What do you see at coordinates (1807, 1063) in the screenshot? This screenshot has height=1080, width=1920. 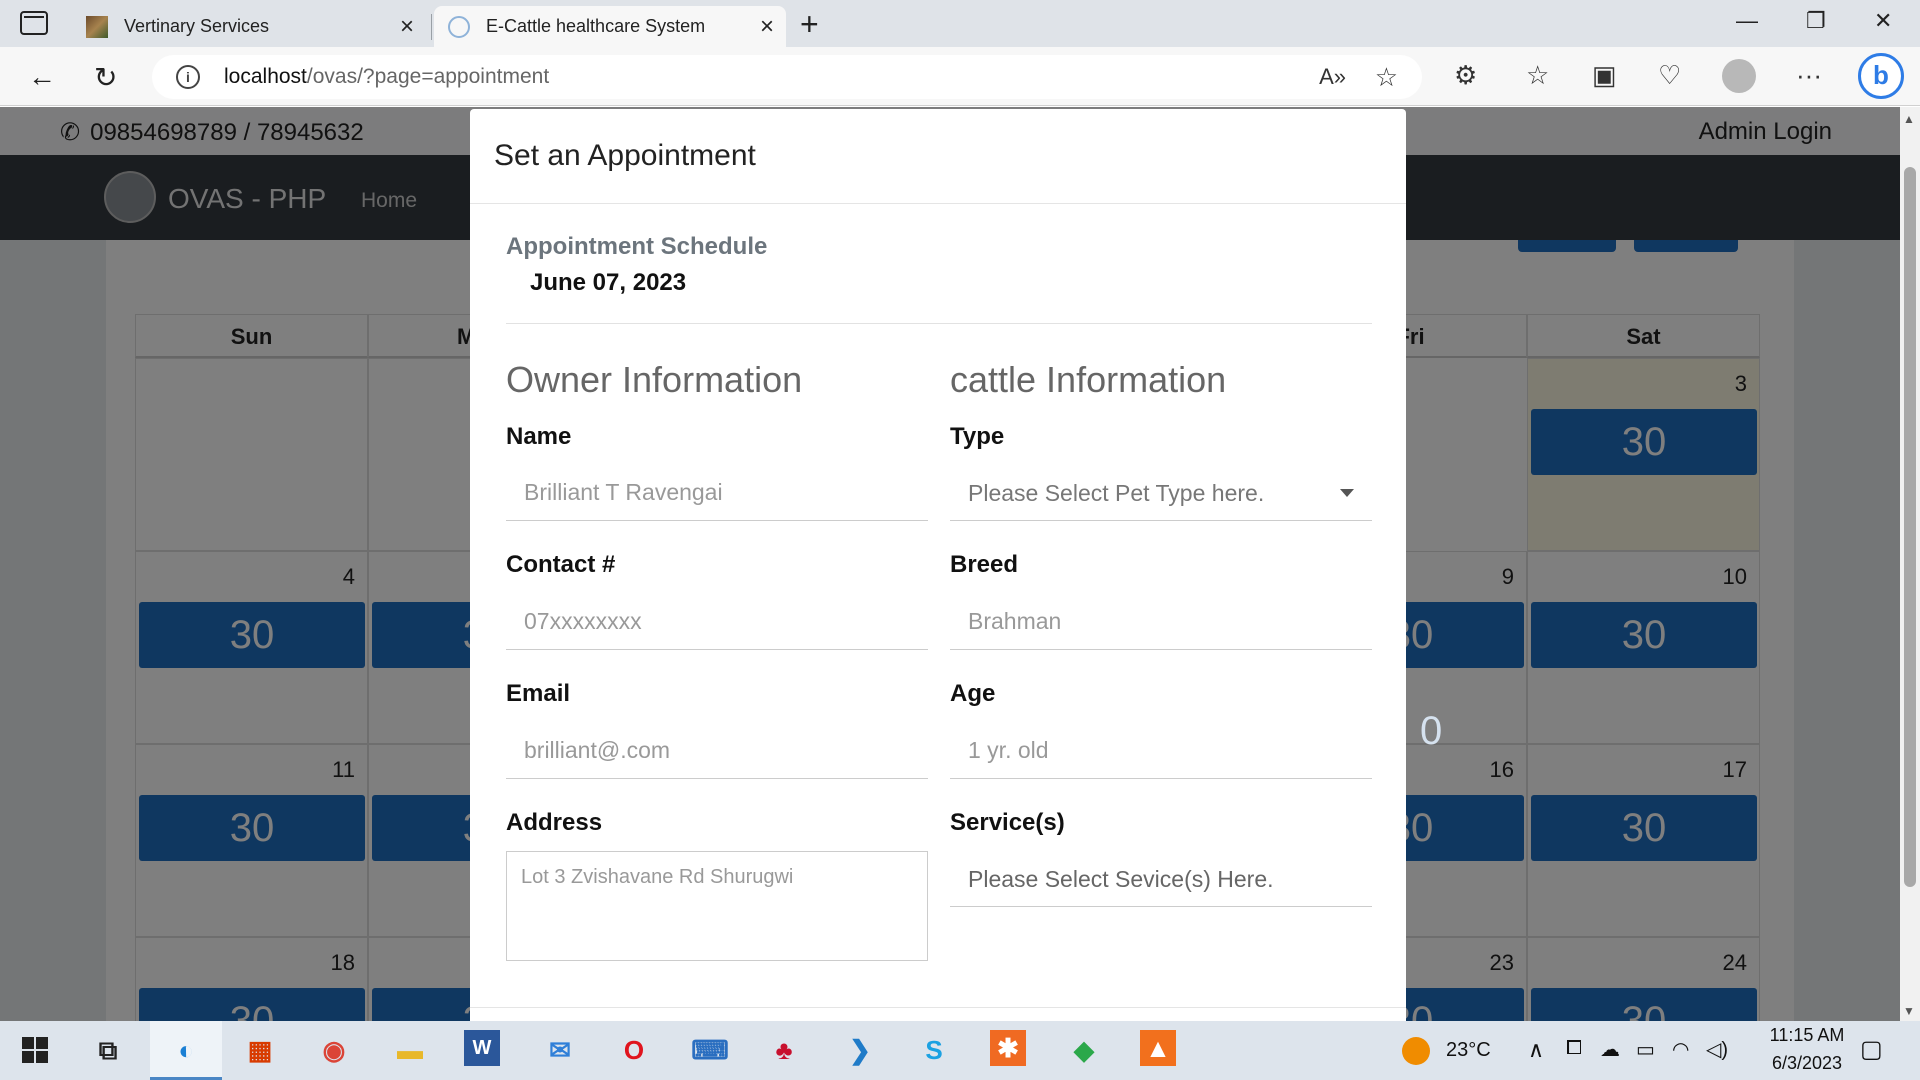 I see `clock-date: 6/3/2023` at bounding box center [1807, 1063].